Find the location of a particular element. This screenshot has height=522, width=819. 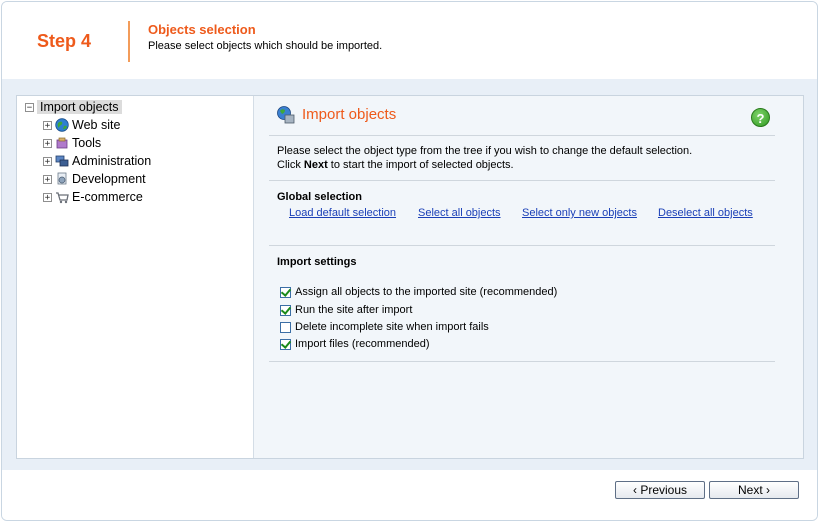

setting-run-site: Run the site after import is located at coordinates (346, 310).